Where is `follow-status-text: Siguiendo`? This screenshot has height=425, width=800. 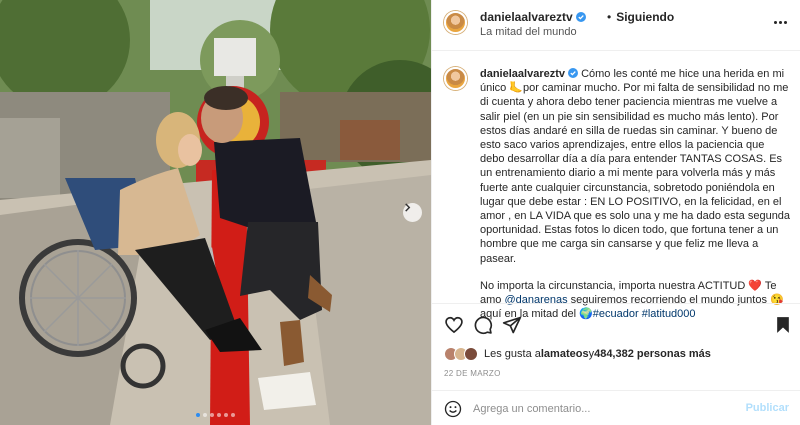
follow-status-text: Siguiendo is located at coordinates (645, 17).